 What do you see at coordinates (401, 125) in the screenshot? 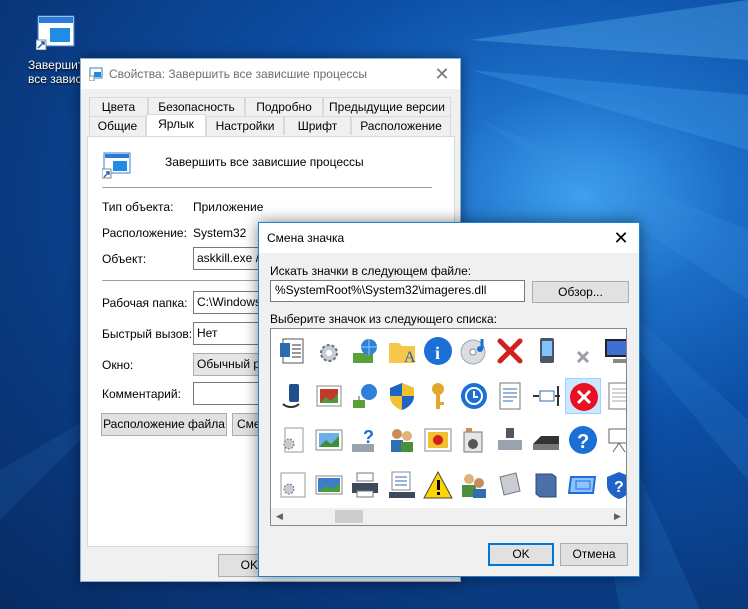
I see `tab-layout: Расположение` at bounding box center [401, 125].